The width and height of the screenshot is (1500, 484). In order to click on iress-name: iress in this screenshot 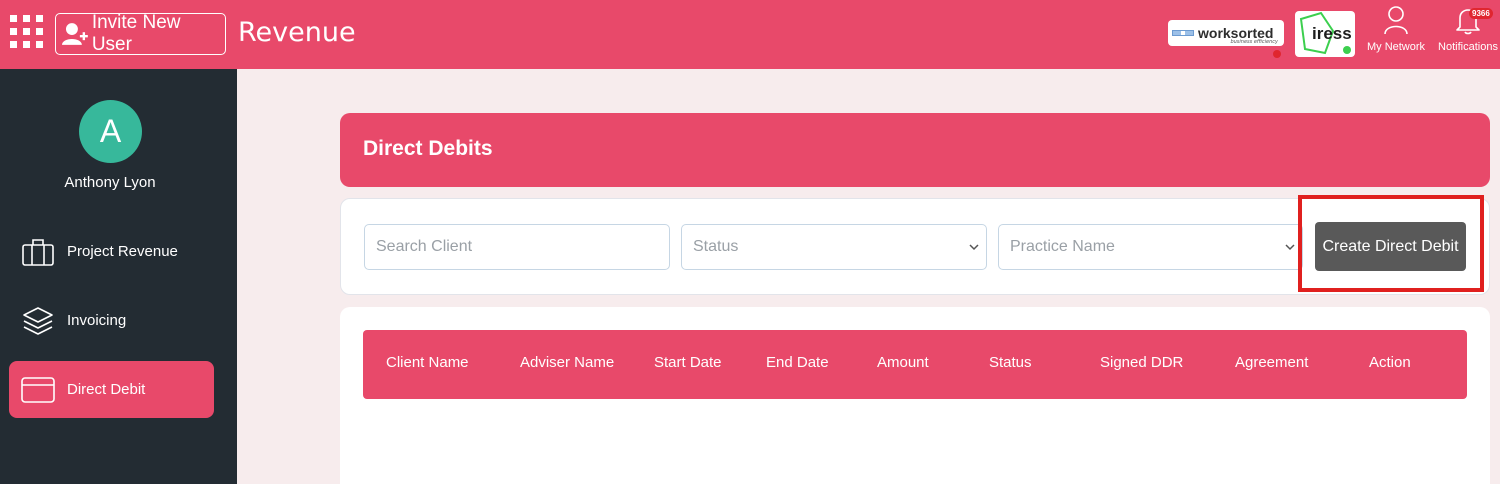, I will do `click(1332, 33)`.